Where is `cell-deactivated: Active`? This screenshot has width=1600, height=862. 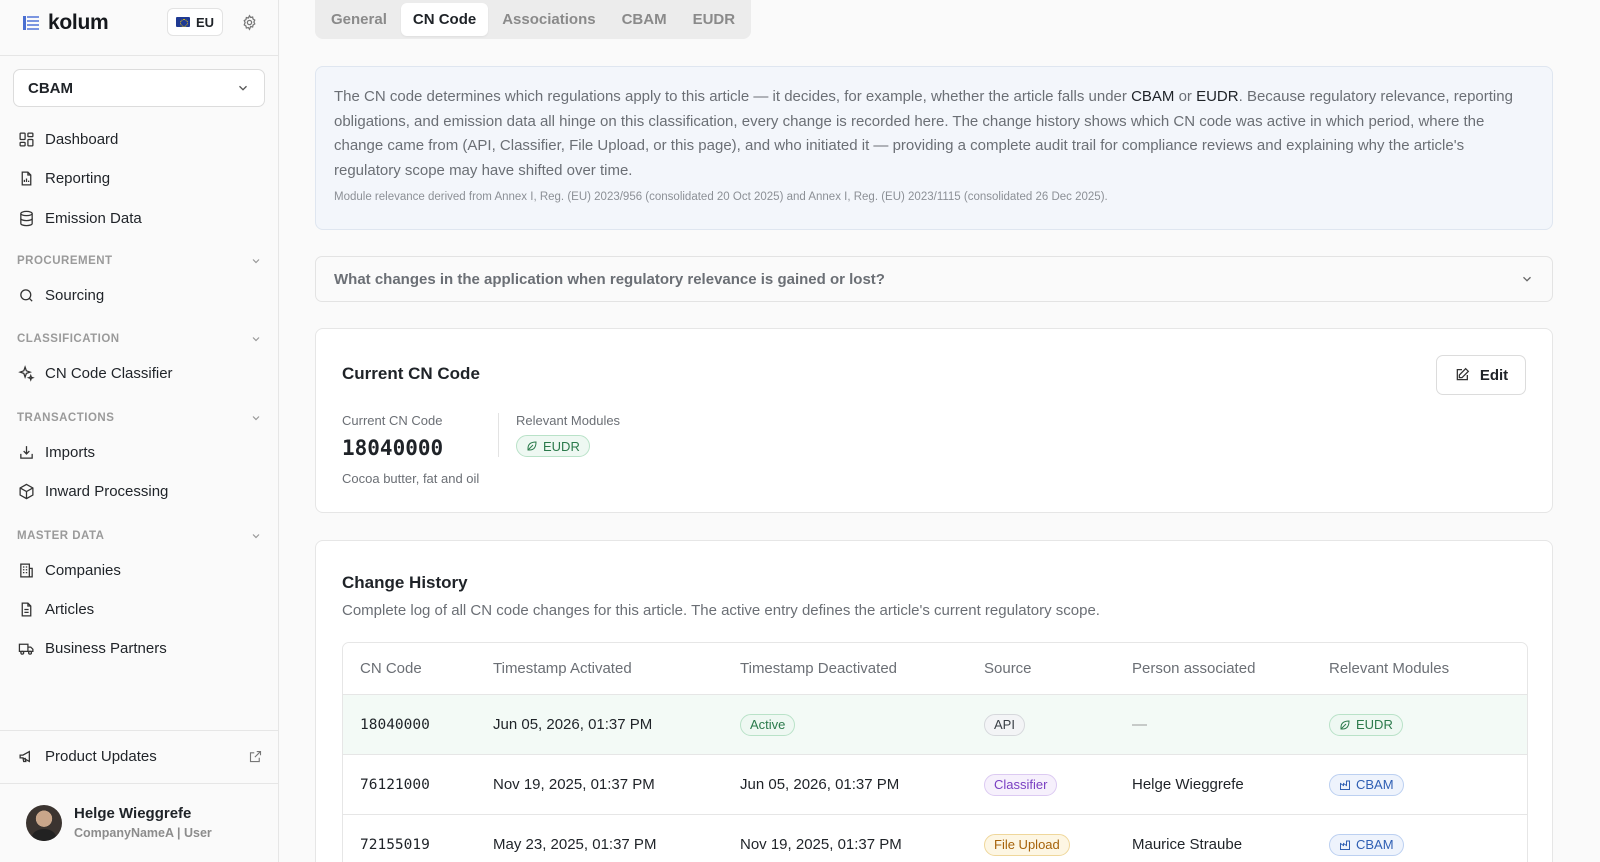 cell-deactivated: Active is located at coordinates (768, 724).